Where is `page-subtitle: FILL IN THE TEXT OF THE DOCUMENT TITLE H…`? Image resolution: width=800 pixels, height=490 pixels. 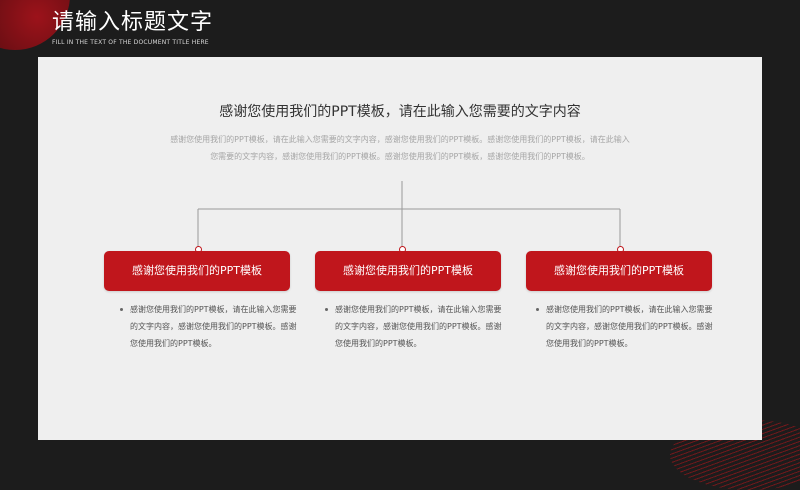 page-subtitle: FILL IN THE TEXT OF THE DOCUMENT TITLE H… is located at coordinates (130, 42).